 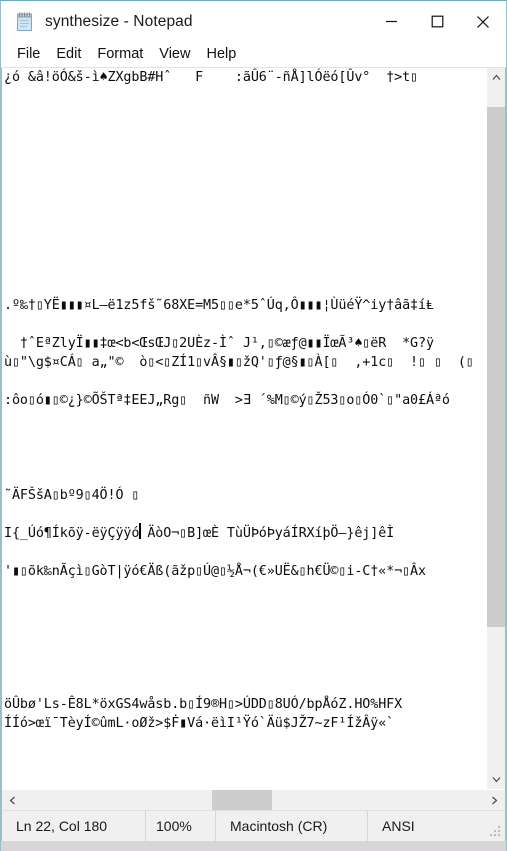 I want to click on status-bar: Ln 22, Col 180 100% Macintosh (CR) ANSI, so click(x=253, y=826).